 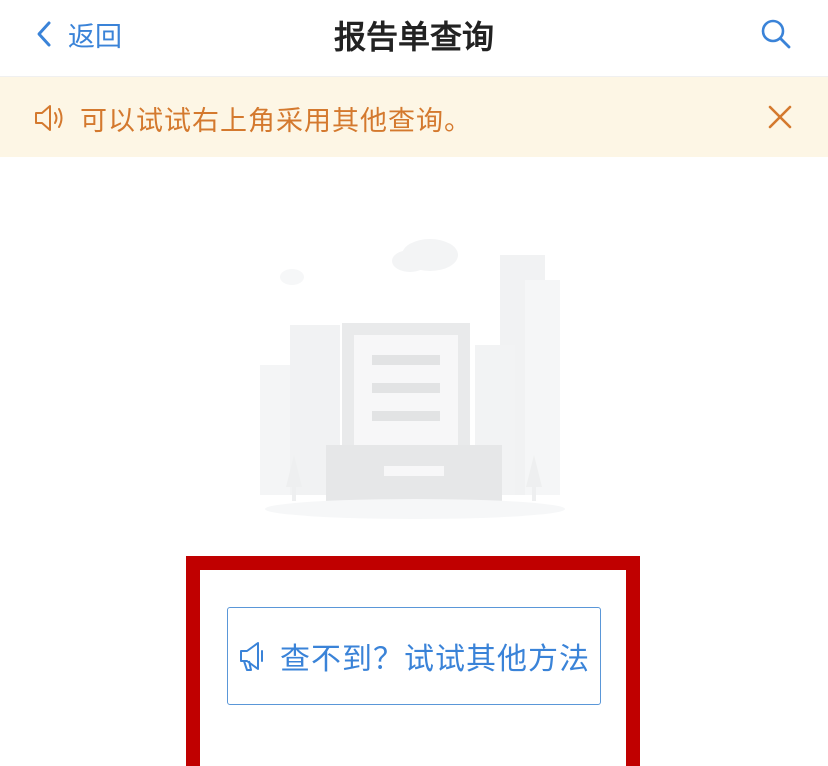 I want to click on search-button, so click(x=776, y=34).